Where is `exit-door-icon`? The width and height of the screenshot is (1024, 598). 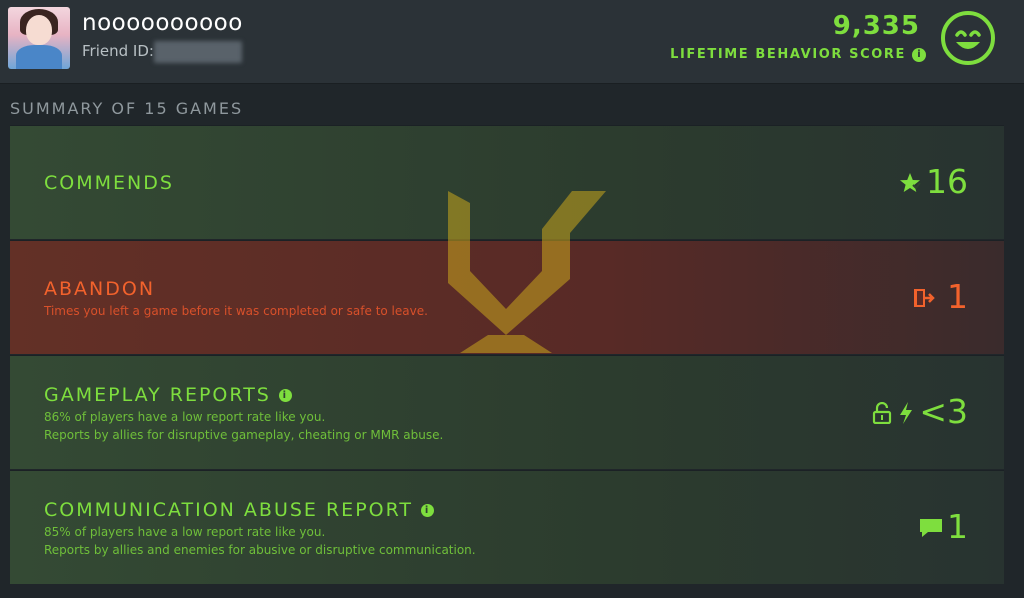
exit-door-icon is located at coordinates (924, 298).